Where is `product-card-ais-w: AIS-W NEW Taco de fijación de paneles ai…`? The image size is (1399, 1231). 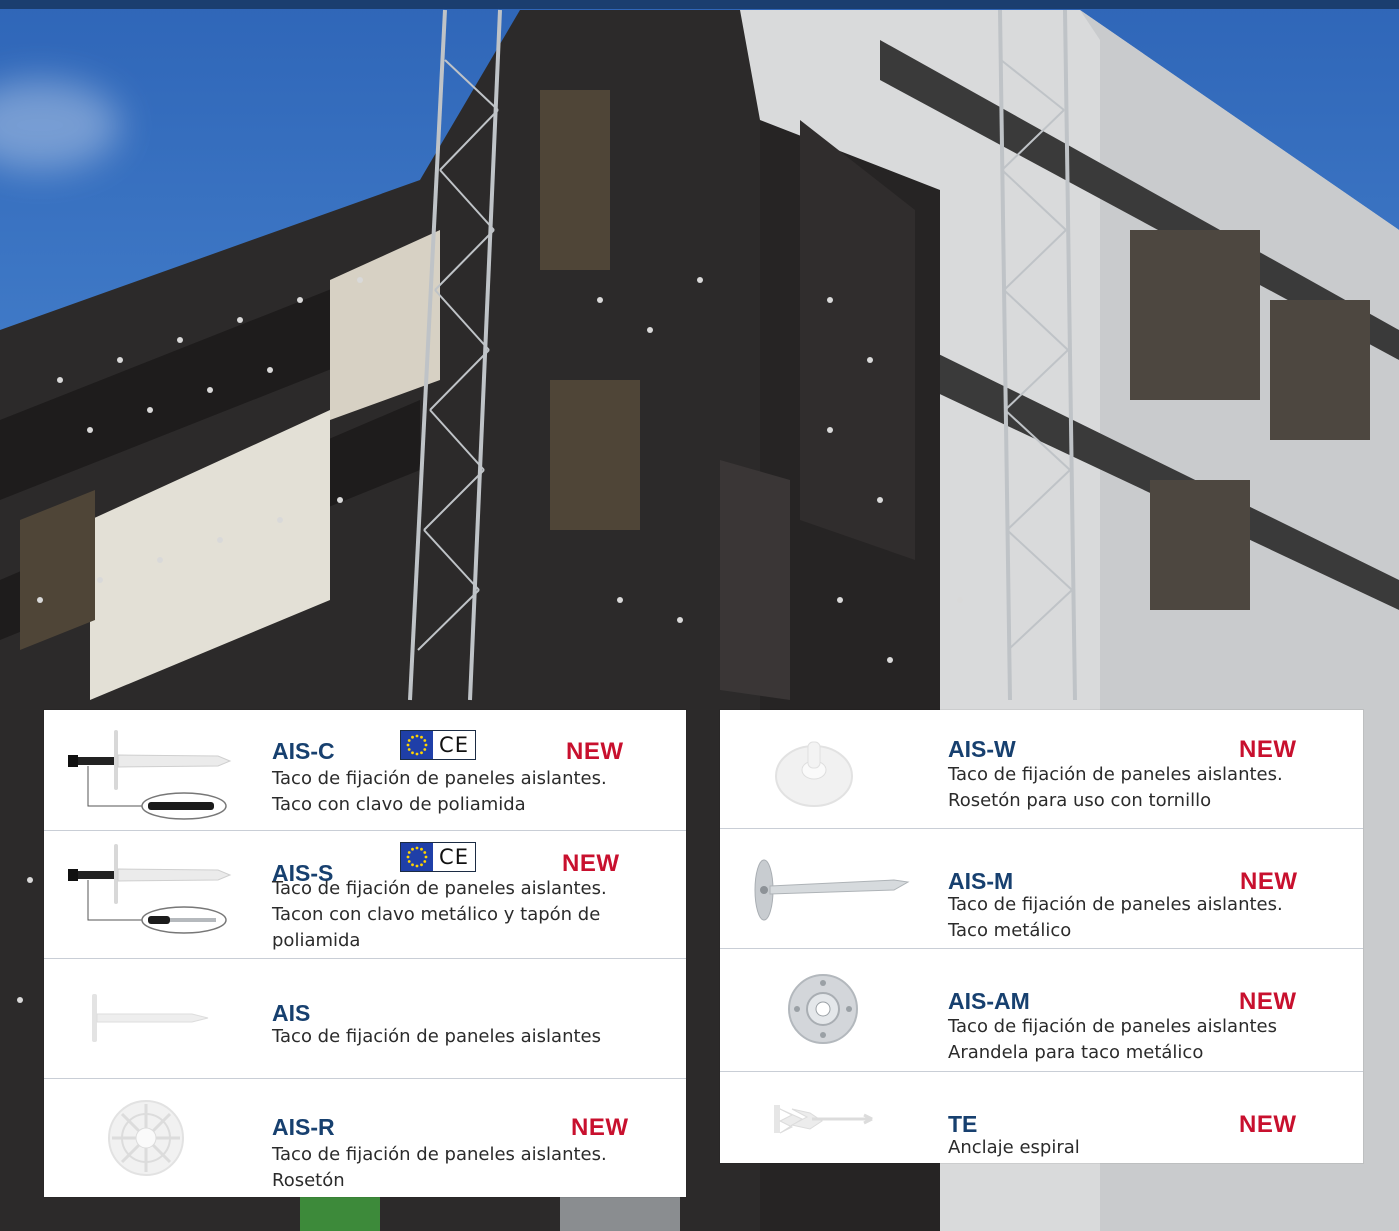
product-card-ais-w: AIS-W NEW Taco de fijación de paneles ai… is located at coordinates (1041, 769).